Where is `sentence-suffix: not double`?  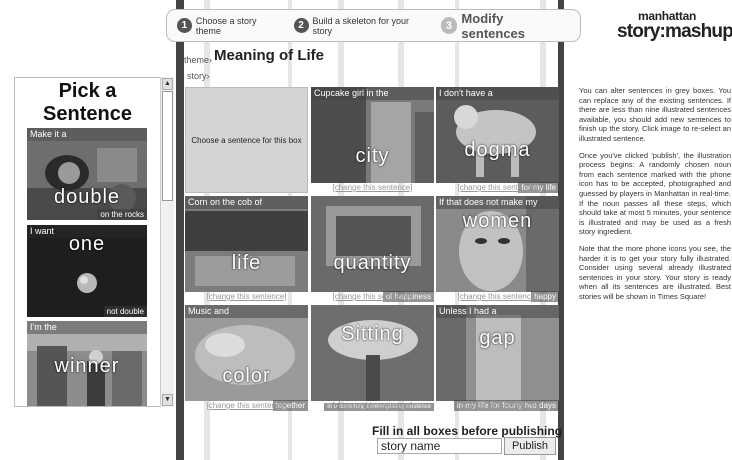
sentence-suffix: not double is located at coordinates (125, 311).